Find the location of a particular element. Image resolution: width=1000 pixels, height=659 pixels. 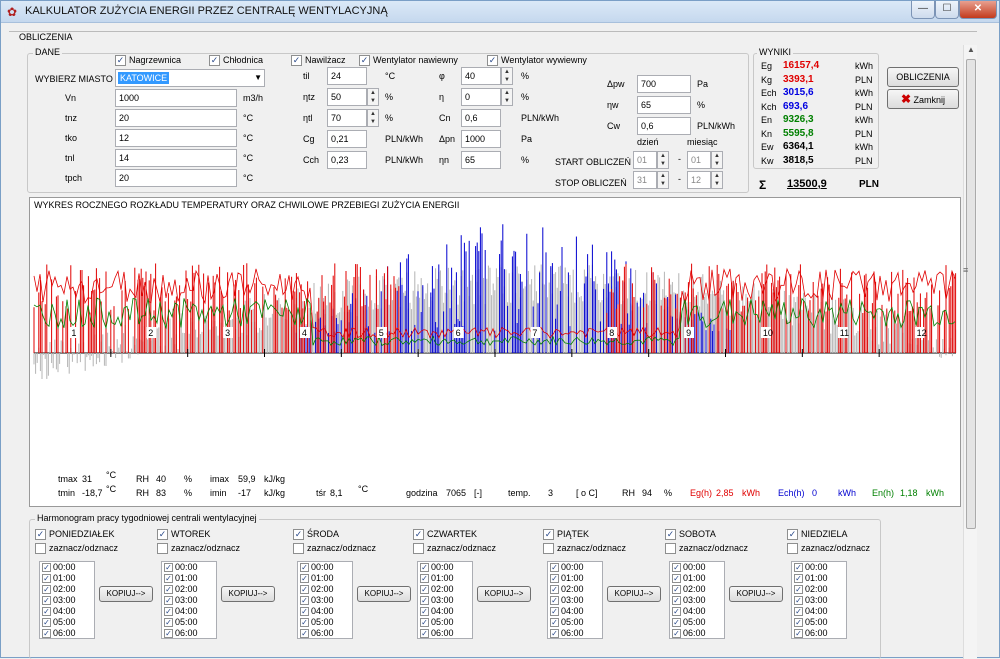

stop-month-spinner: ▲ ▼ is located at coordinates (717, 180).